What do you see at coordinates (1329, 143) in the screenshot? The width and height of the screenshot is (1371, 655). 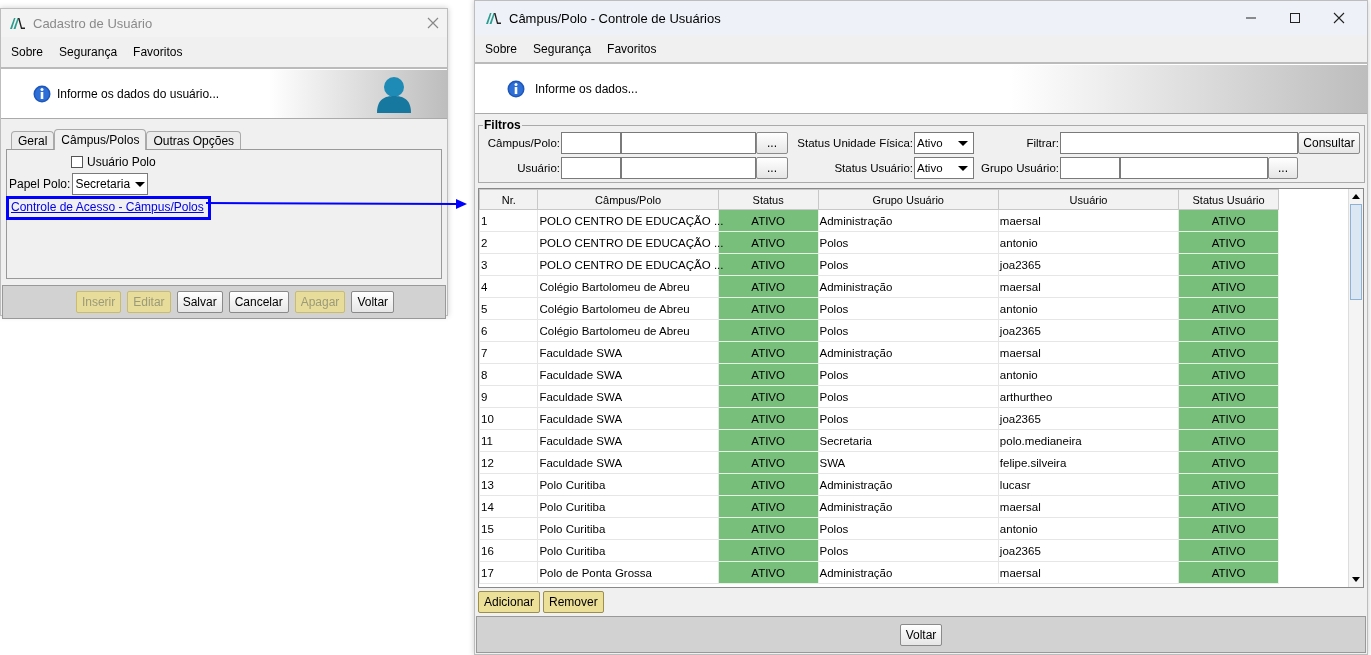 I see `button: Consultar` at bounding box center [1329, 143].